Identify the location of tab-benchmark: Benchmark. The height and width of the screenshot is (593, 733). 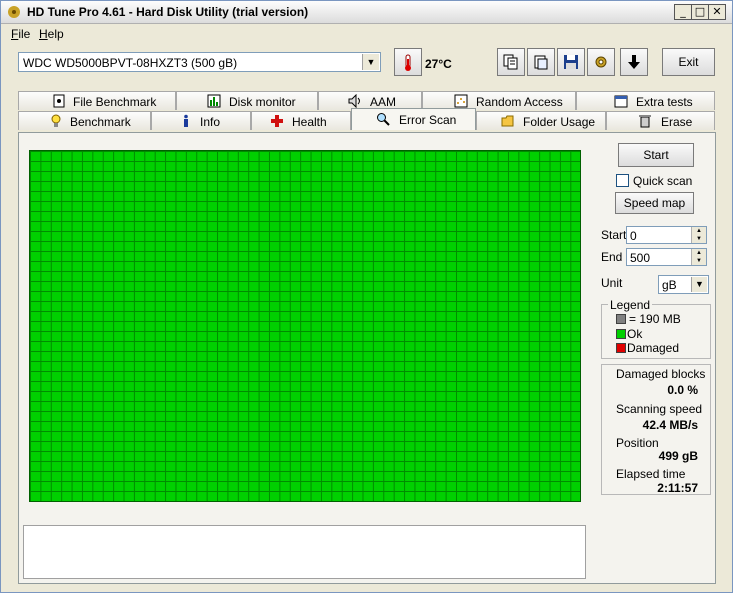
(84, 120).